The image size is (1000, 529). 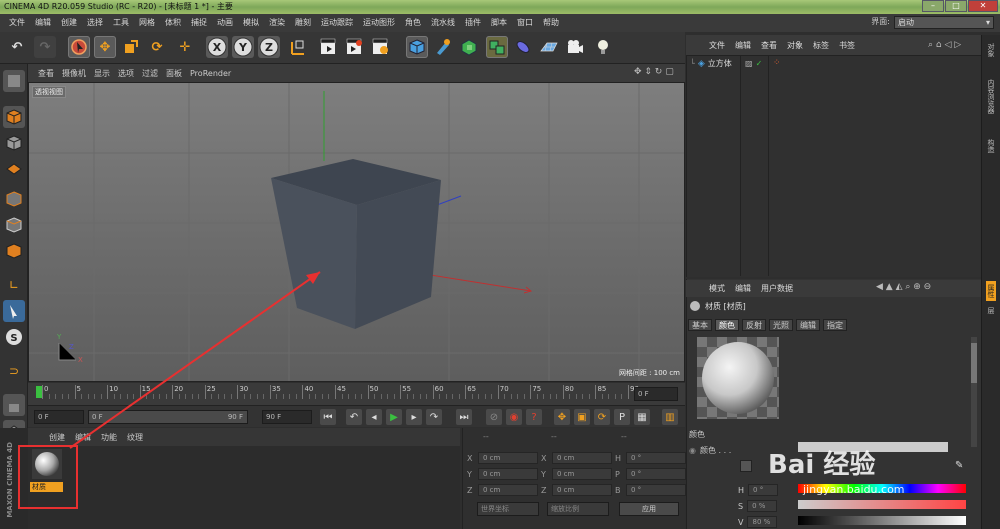 What do you see at coordinates (582, 417) in the screenshot?
I see `key-scale-icon: ▣` at bounding box center [582, 417].